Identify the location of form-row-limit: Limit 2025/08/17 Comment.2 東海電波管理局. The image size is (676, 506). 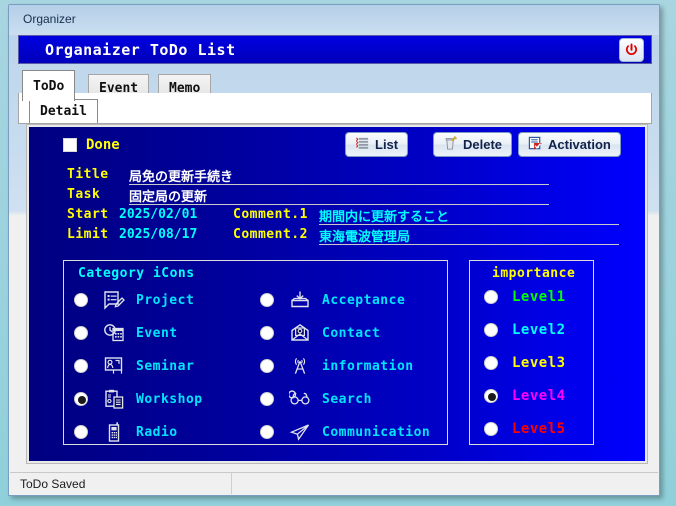
(337, 235).